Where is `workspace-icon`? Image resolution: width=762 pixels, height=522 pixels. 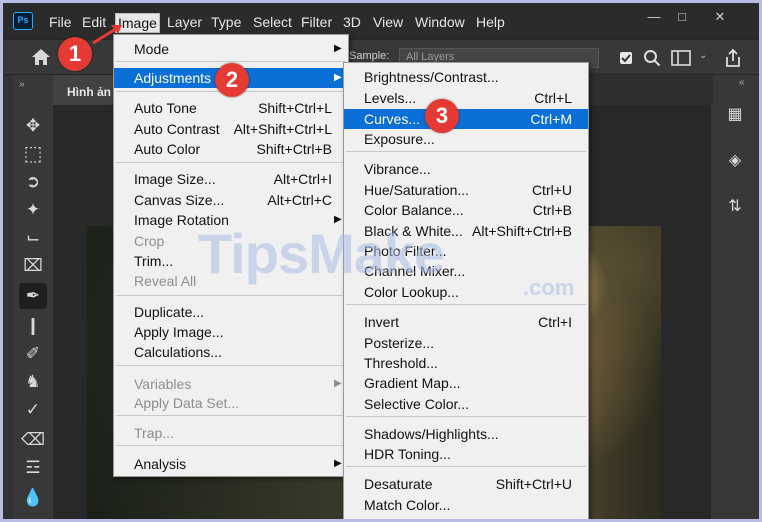 workspace-icon is located at coordinates (681, 58).